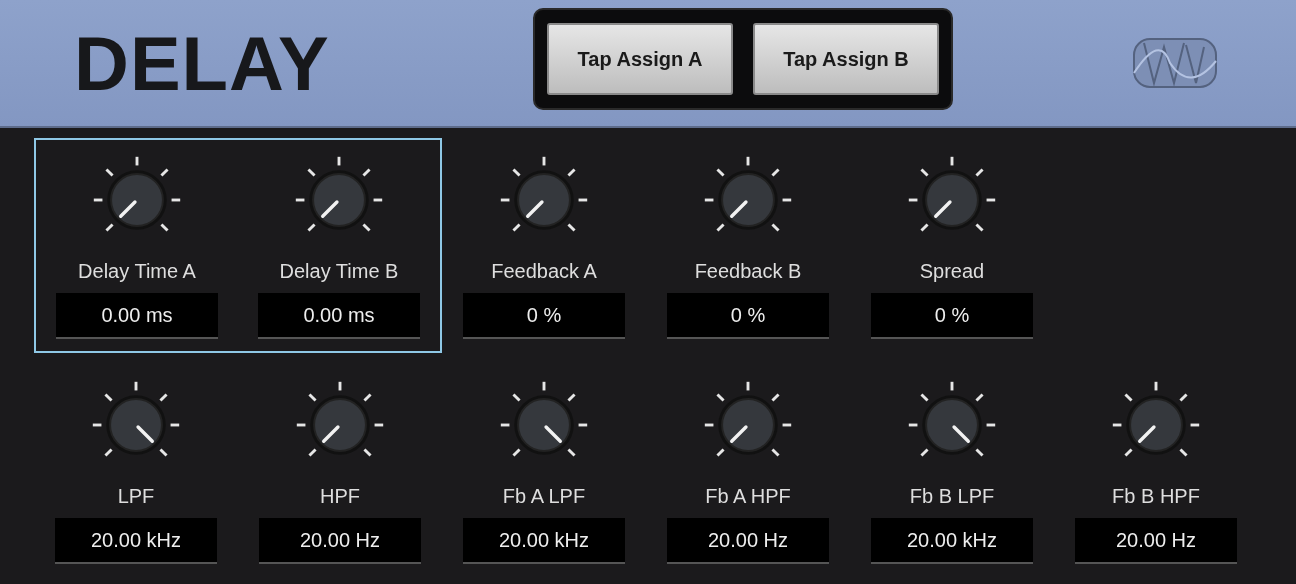  I want to click on knob-label: Fb B HPF, so click(1156, 496).